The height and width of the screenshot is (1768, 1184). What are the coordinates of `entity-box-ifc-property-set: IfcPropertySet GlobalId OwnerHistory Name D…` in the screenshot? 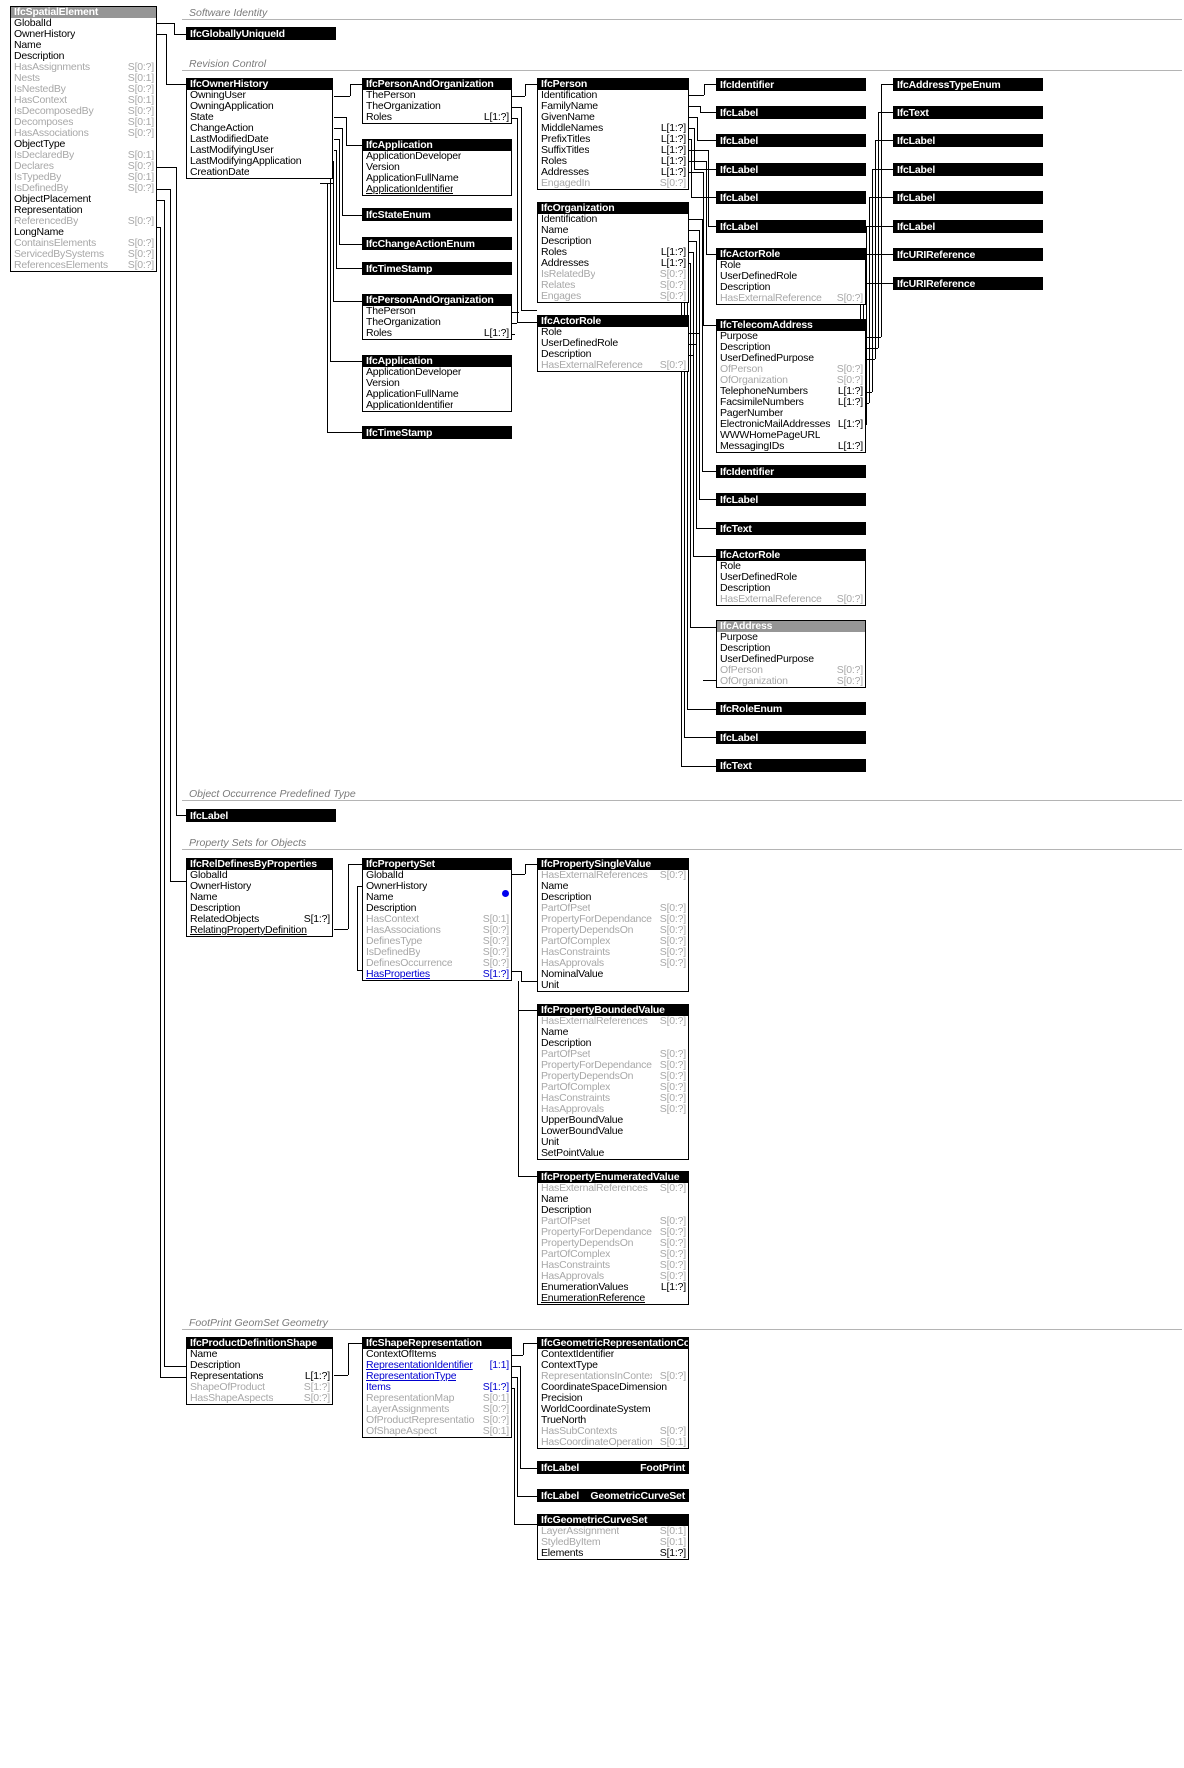 It's located at (437, 919).